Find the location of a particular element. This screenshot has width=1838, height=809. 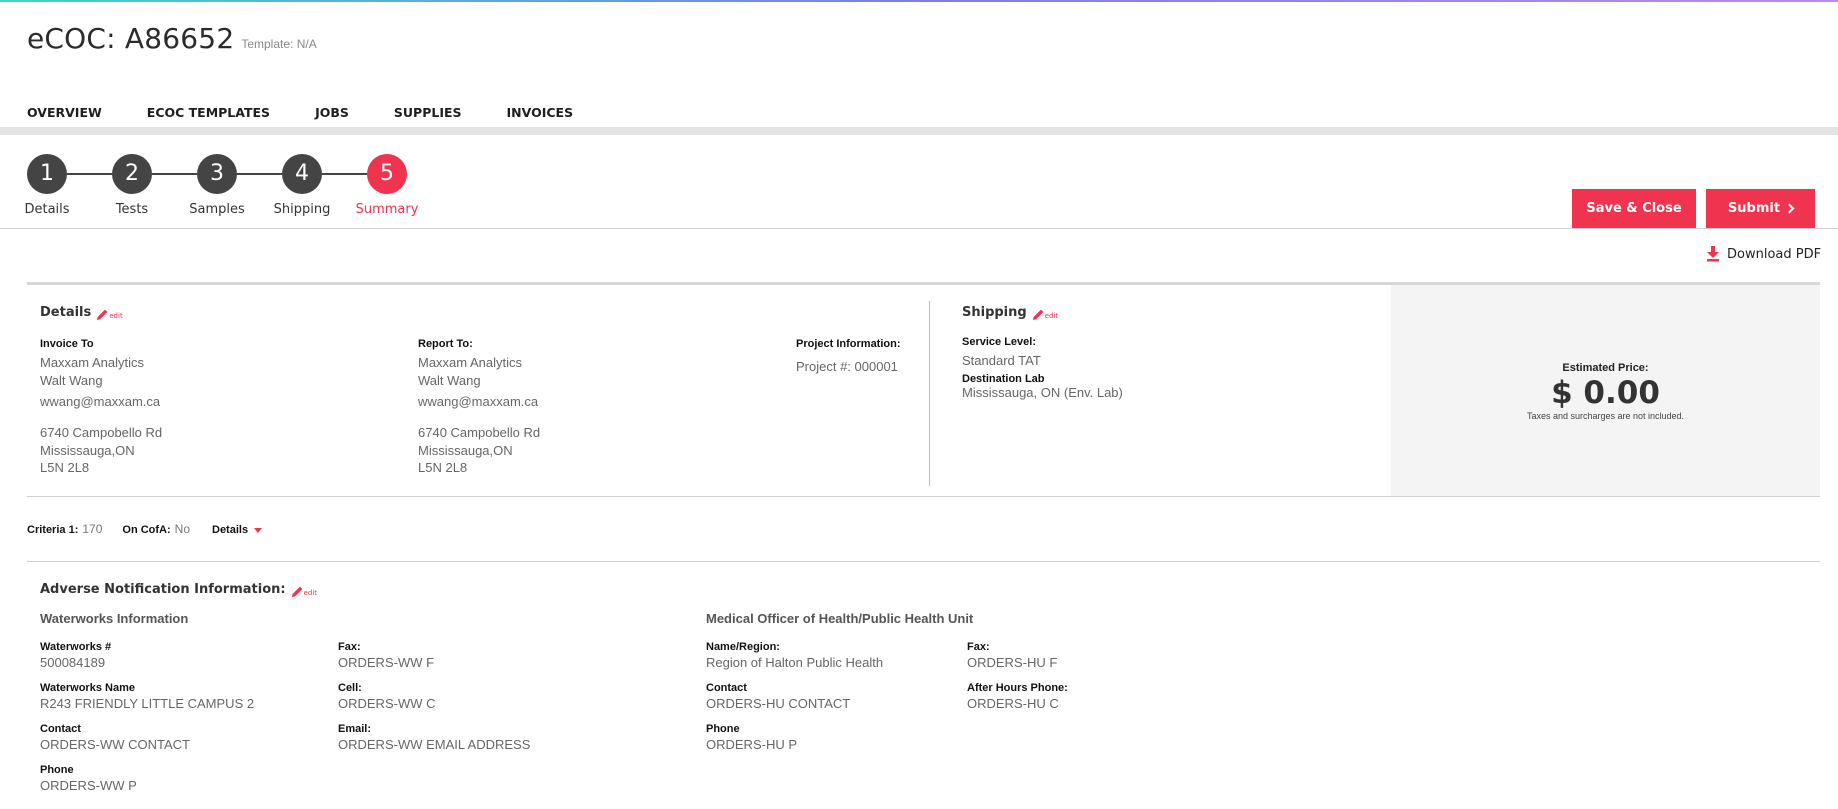

cofa-label: On CofA: is located at coordinates (146, 530).